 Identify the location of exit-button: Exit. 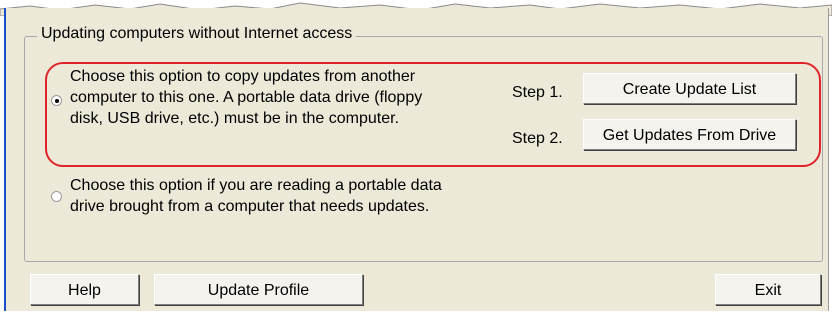
(768, 289).